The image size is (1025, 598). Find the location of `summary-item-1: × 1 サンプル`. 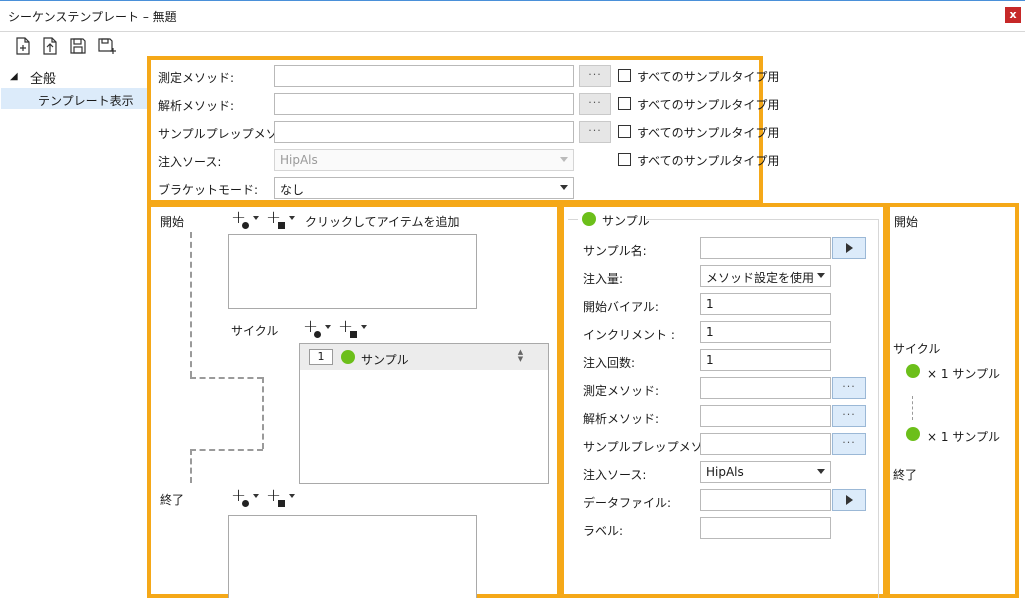

summary-item-1: × 1 サンプル is located at coordinates (963, 374).